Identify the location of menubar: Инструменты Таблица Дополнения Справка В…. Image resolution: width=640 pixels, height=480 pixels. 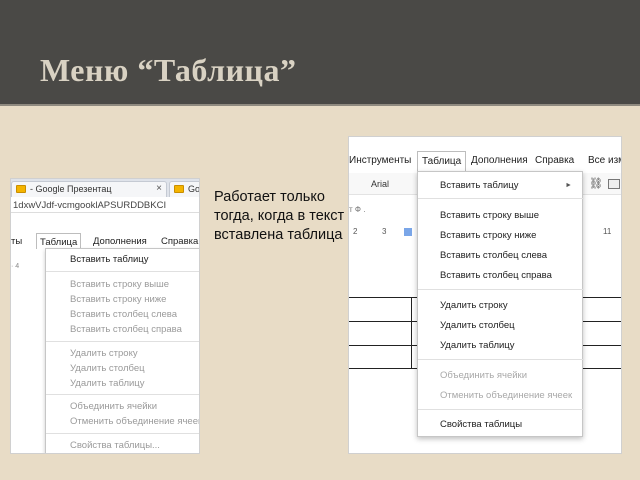
(485, 161).